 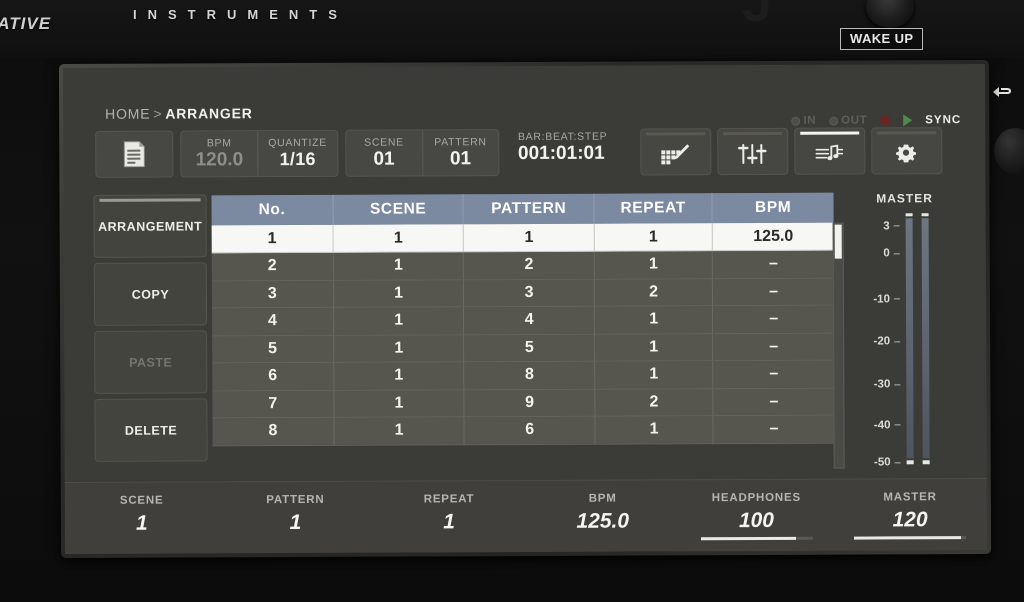 What do you see at coordinates (384, 152) in the screenshot?
I see `toolbar-field-scene: SCENE 01` at bounding box center [384, 152].